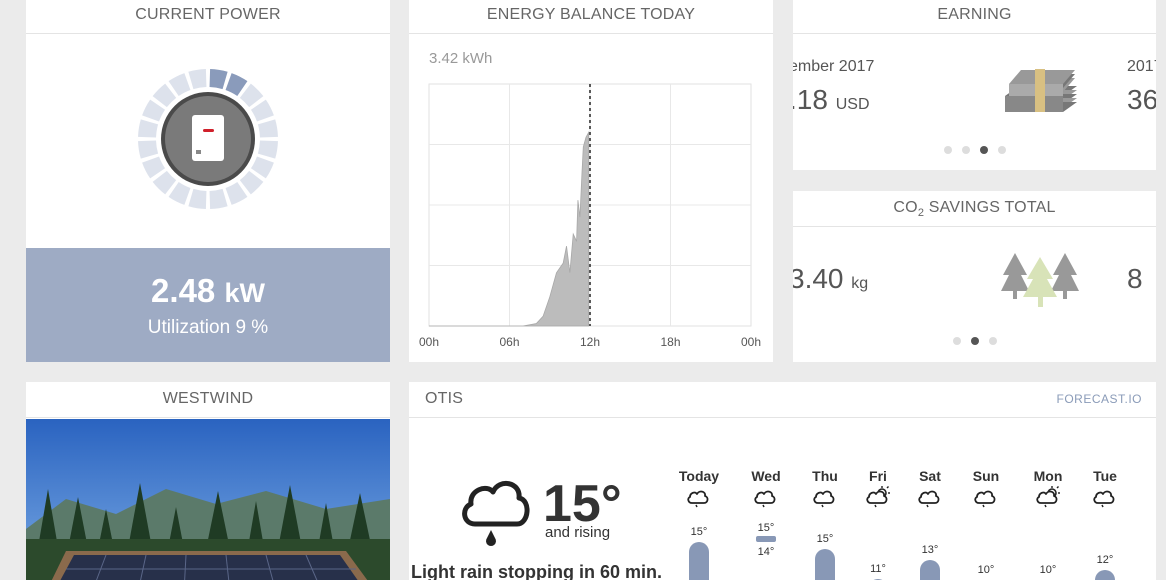 The width and height of the screenshot is (1166, 580). I want to click on earning-title: EARNING, so click(974, 17).